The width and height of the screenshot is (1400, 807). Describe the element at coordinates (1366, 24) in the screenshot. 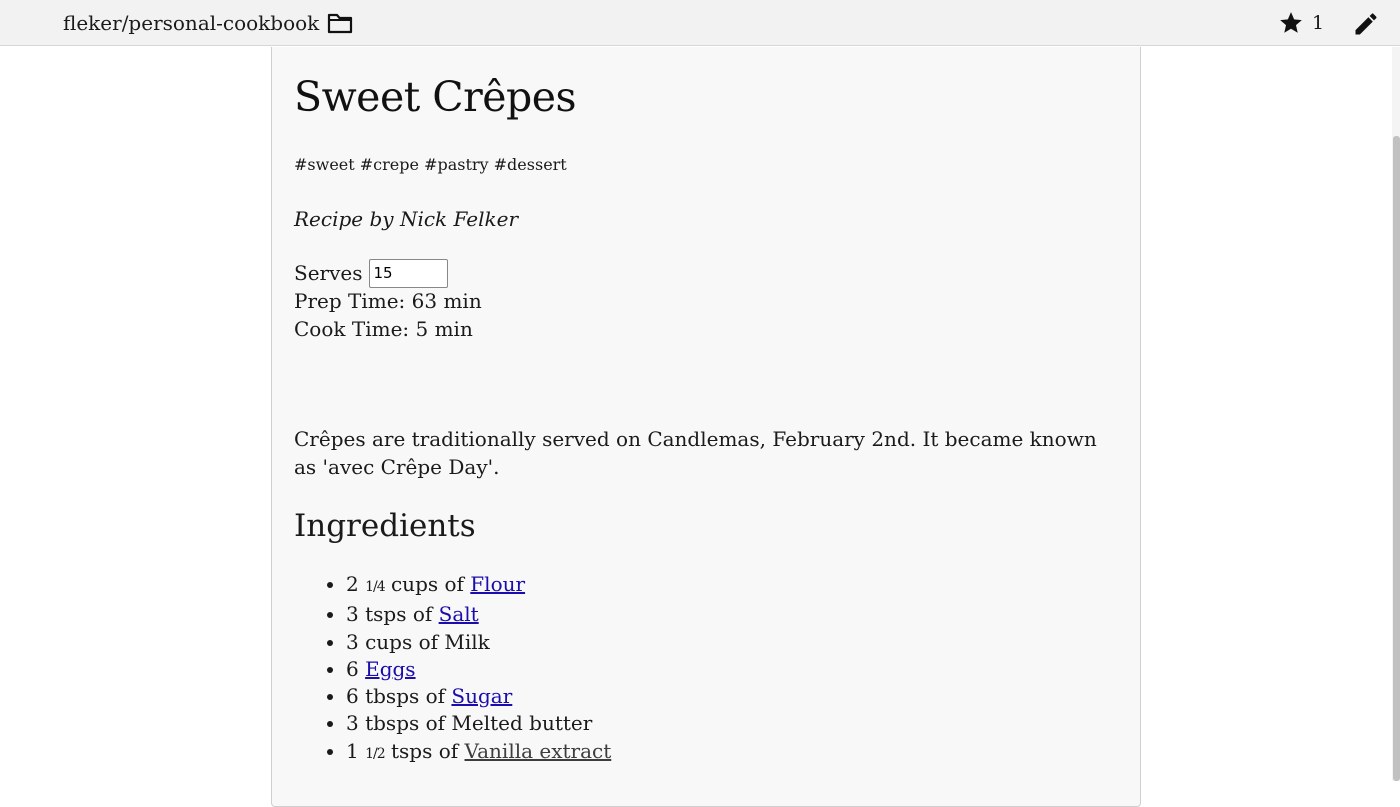

I see `pencil-icon` at that location.